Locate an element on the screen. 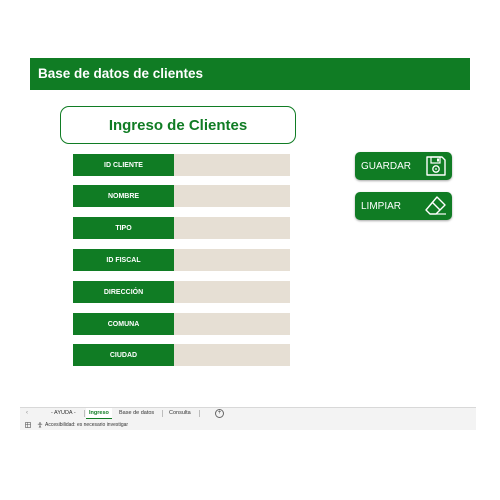 The image size is (500, 500). id-cliente-field is located at coordinates (232, 165).